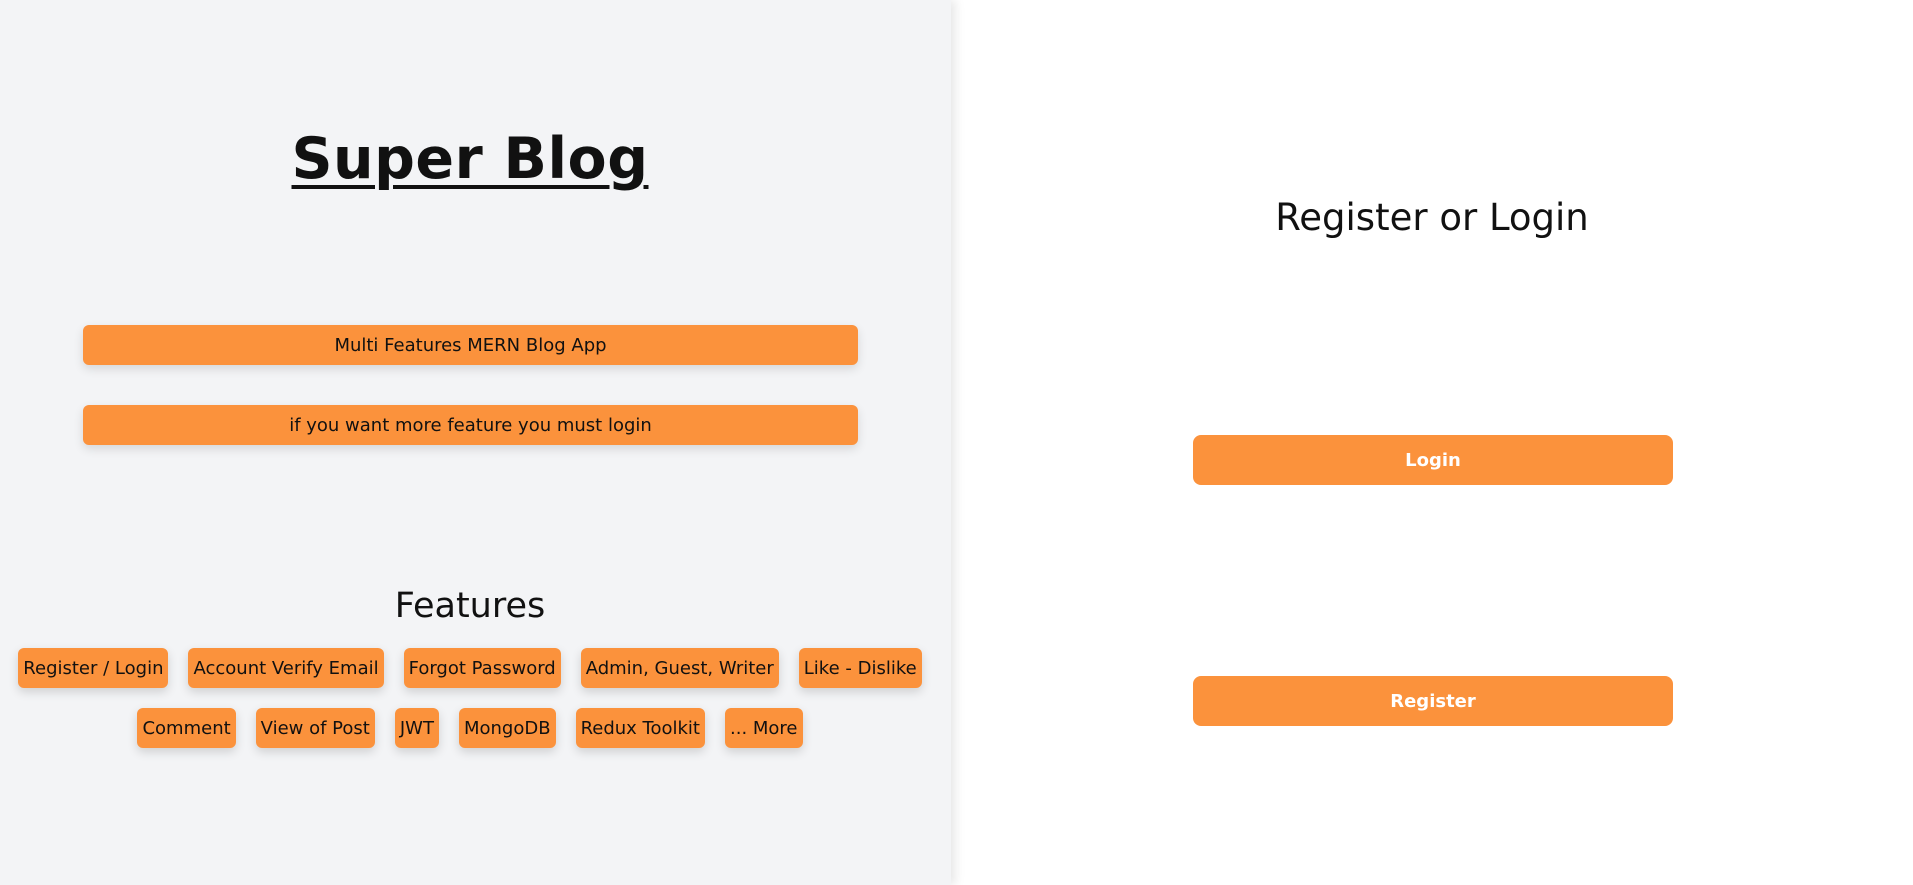 The image size is (1913, 885). I want to click on feature-chip: Admin, Guest, Writer, so click(679, 668).